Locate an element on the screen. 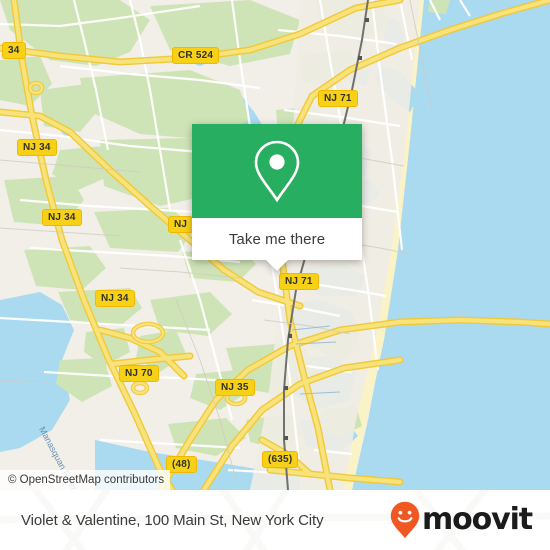 Image resolution: width=550 pixels, height=550 pixels. popup-pointer-tail is located at coordinates (277, 265).